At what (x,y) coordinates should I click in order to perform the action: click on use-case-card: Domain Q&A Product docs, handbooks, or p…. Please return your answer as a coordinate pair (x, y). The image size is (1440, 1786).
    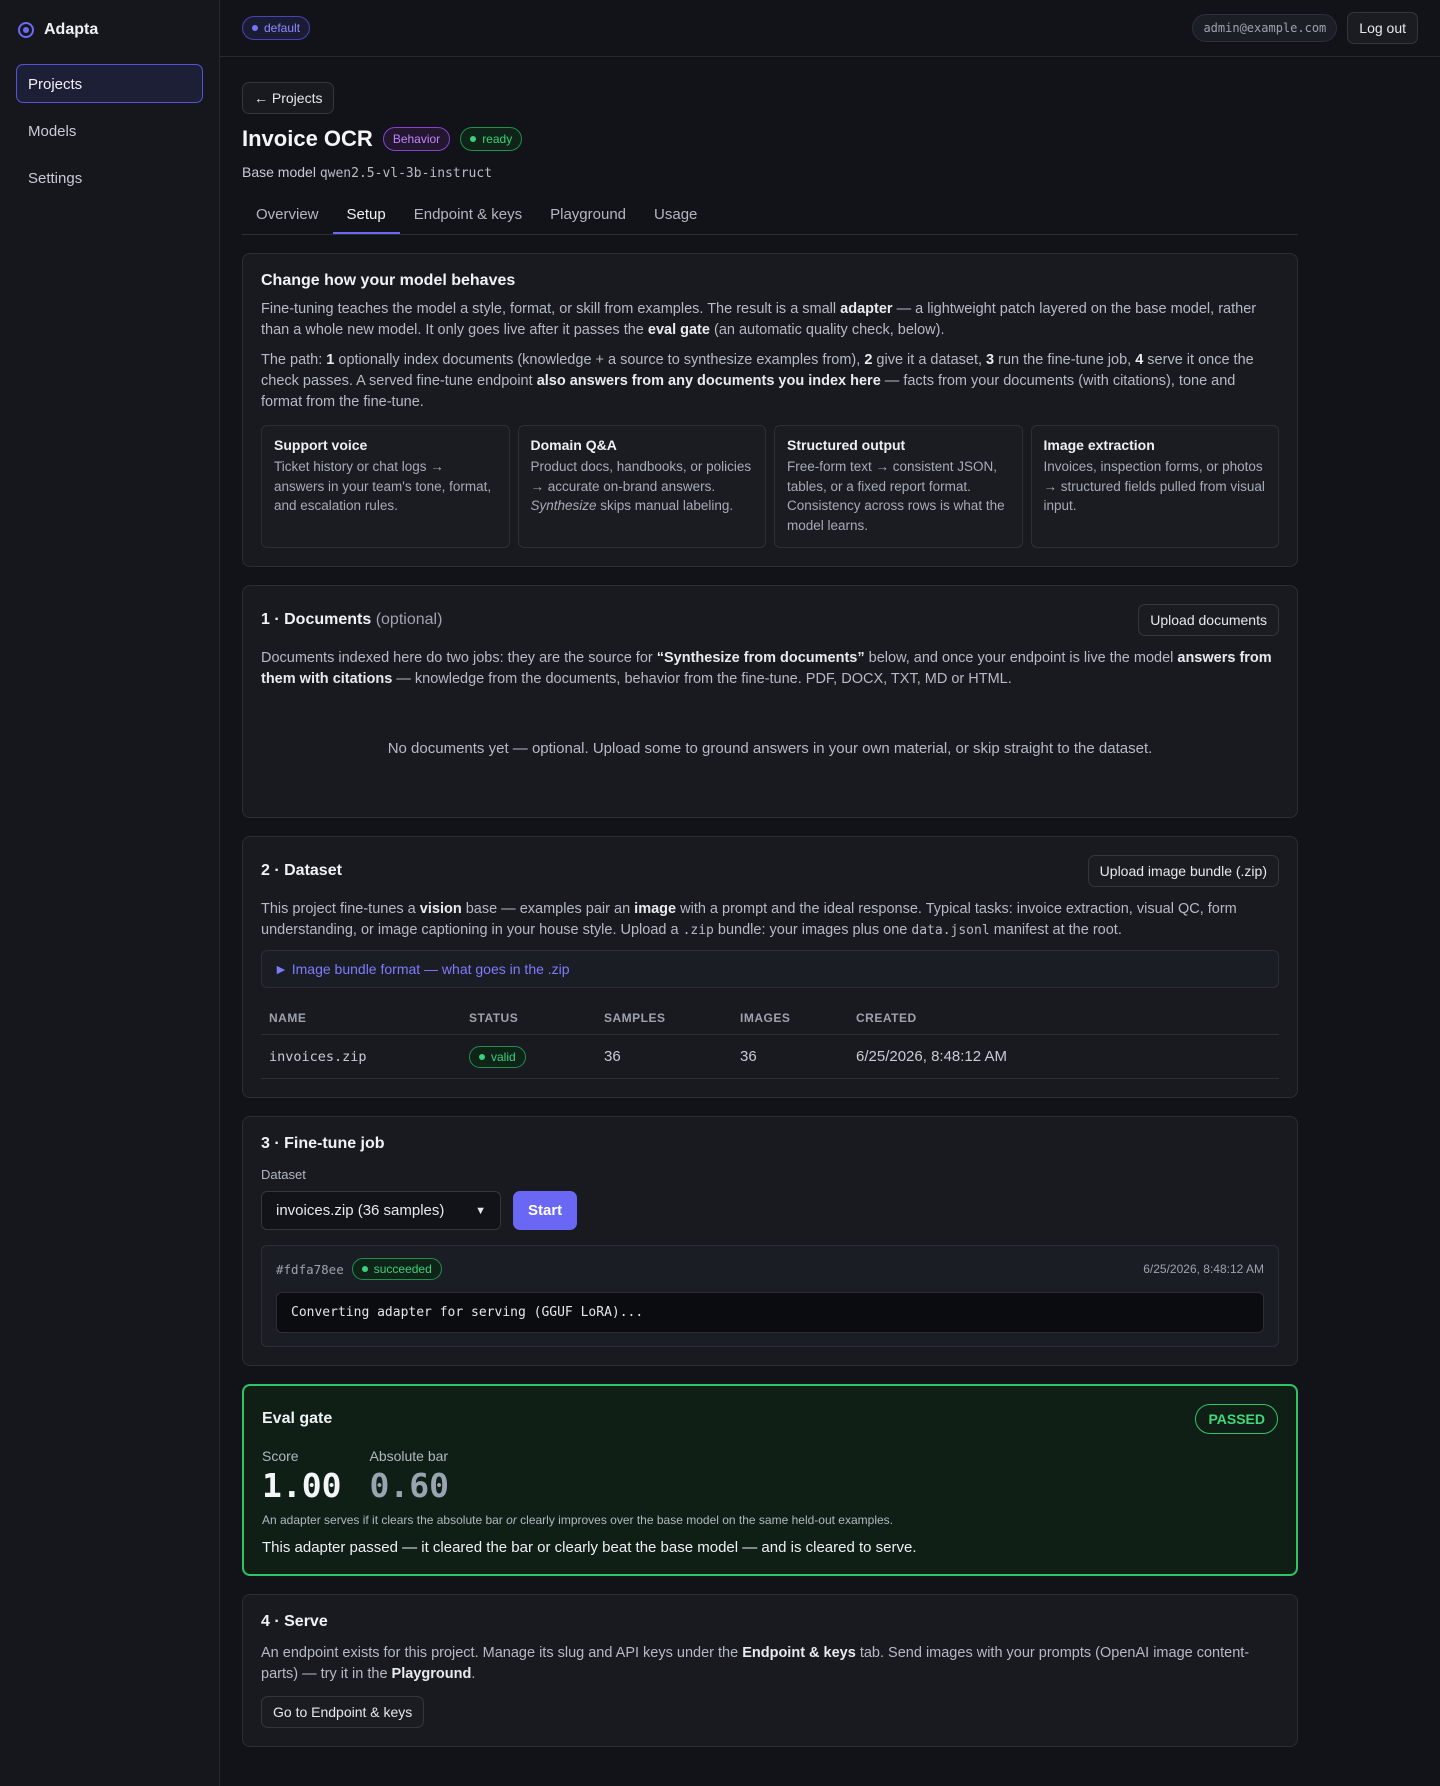
    Looking at the image, I should click on (641, 486).